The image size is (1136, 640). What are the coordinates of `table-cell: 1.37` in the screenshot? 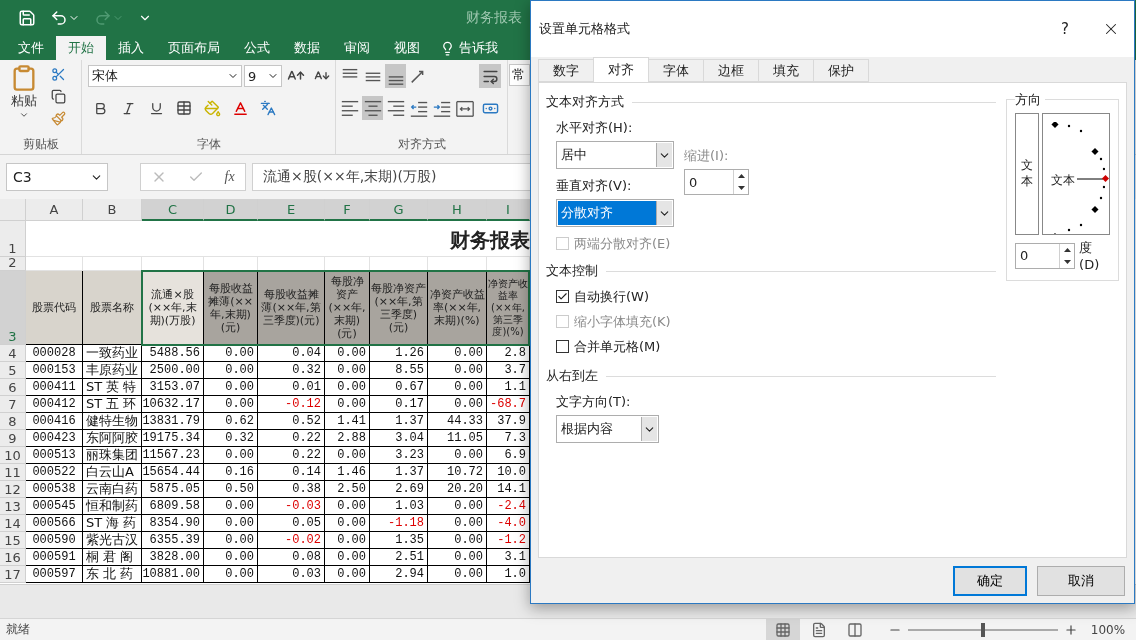 It's located at (399, 472).